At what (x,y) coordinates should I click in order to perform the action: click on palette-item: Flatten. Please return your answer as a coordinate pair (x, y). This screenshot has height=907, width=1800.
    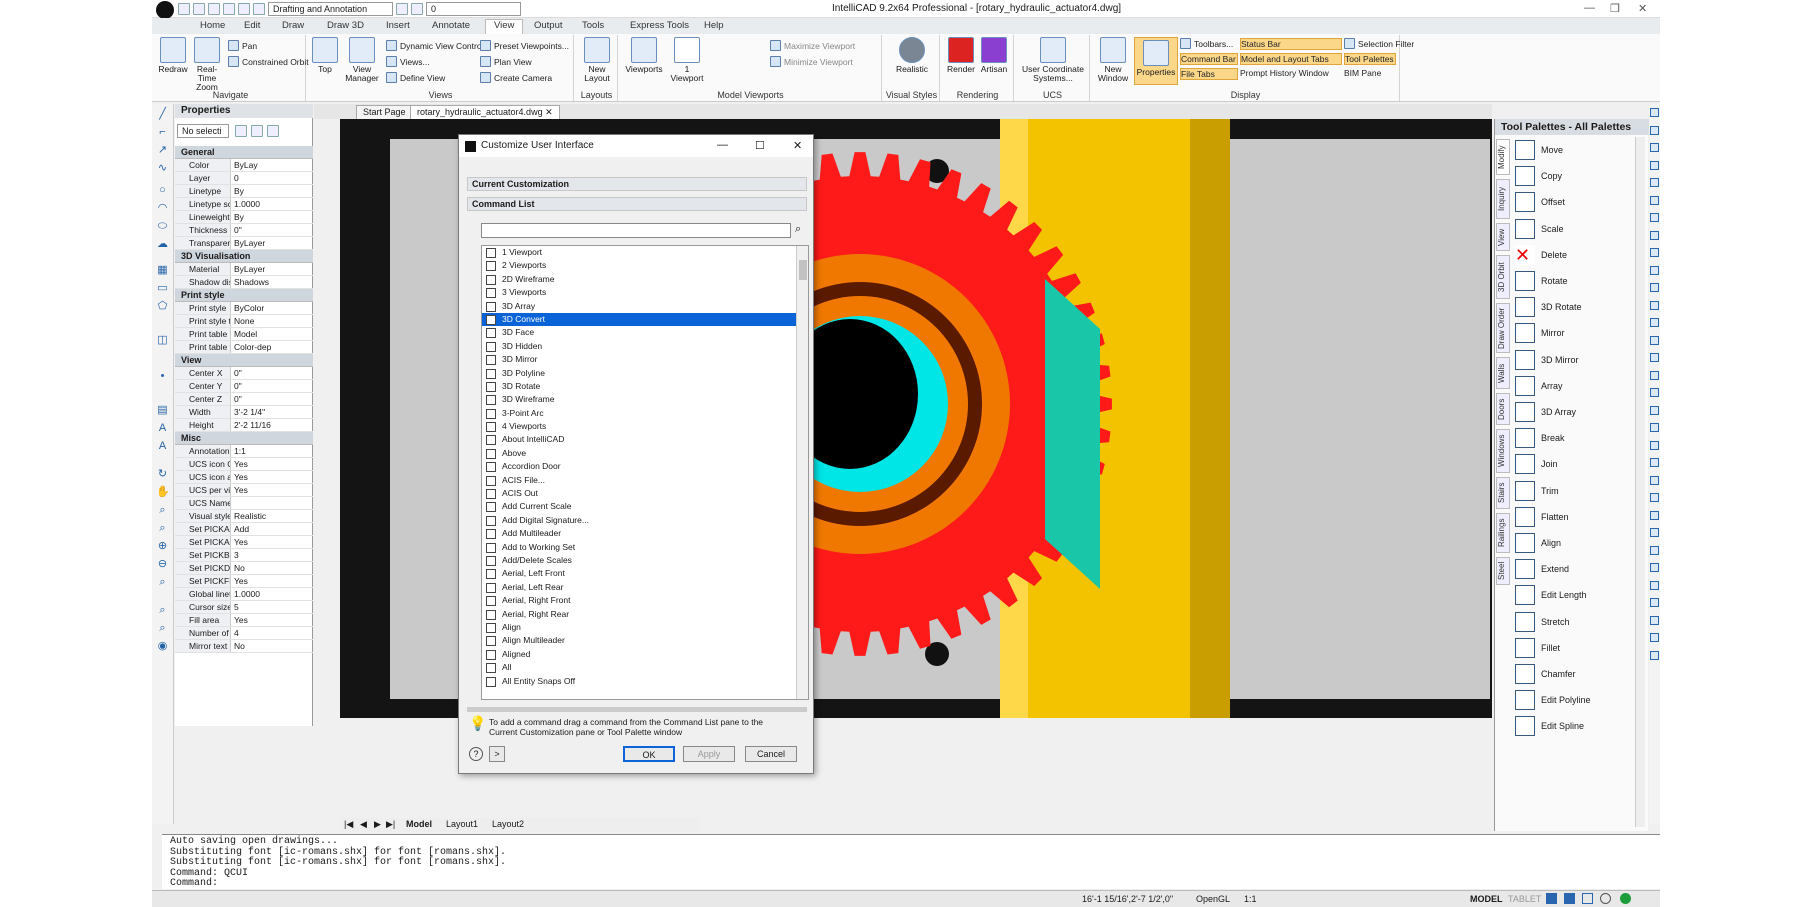
    Looking at the image, I should click on (1542, 517).